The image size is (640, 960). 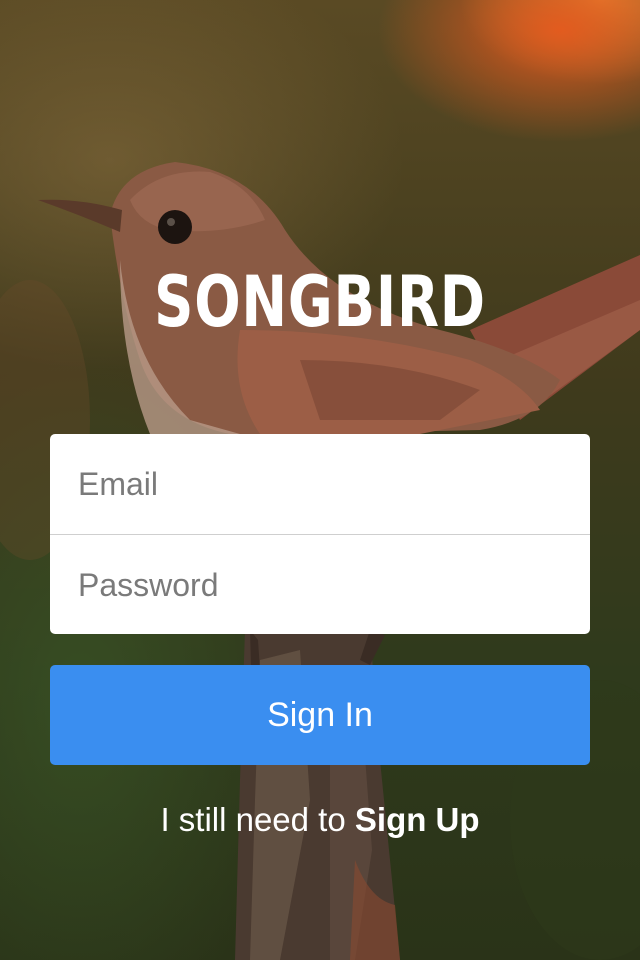 What do you see at coordinates (320, 302) in the screenshot?
I see `songbird-logo: SONGBIRD` at bounding box center [320, 302].